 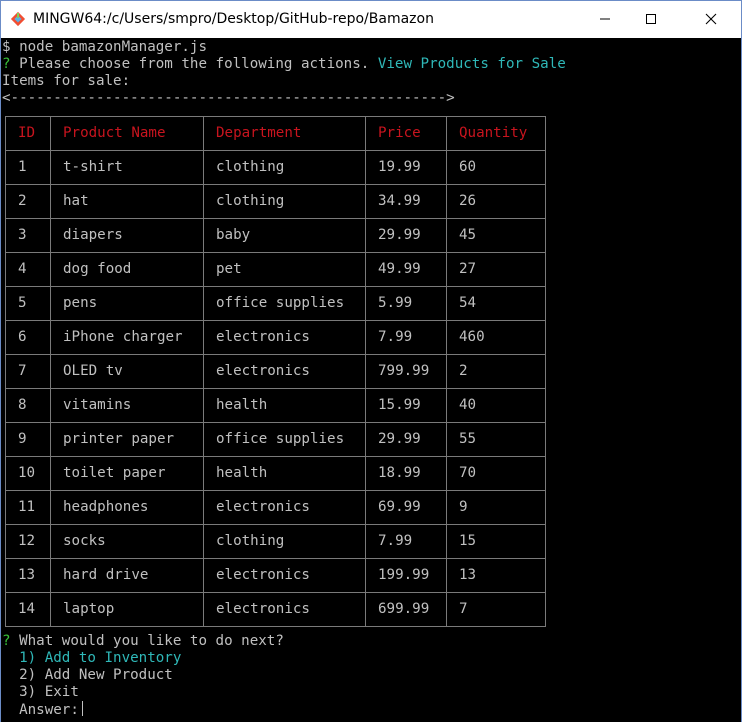 I want to click on cell-id: 10, so click(x=28, y=473).